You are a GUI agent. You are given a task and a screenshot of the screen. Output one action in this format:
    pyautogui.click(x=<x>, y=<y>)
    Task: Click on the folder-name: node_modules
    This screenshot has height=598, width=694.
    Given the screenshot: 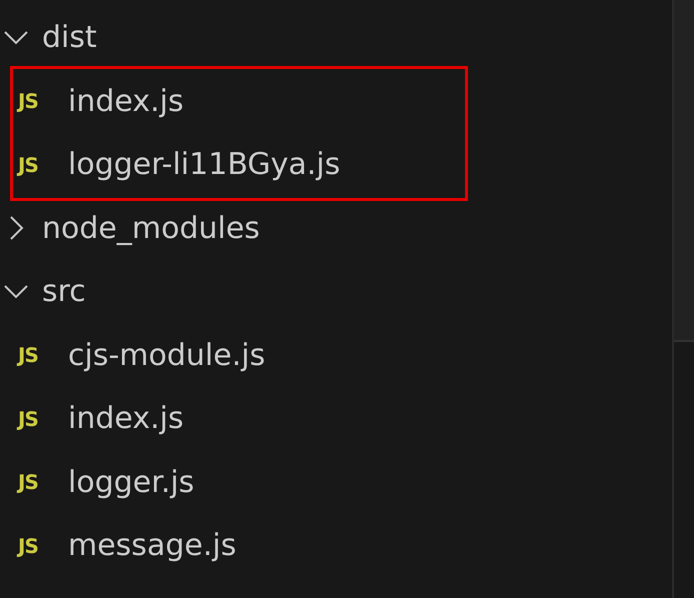 What is the action you would take?
    pyautogui.click(x=151, y=228)
    